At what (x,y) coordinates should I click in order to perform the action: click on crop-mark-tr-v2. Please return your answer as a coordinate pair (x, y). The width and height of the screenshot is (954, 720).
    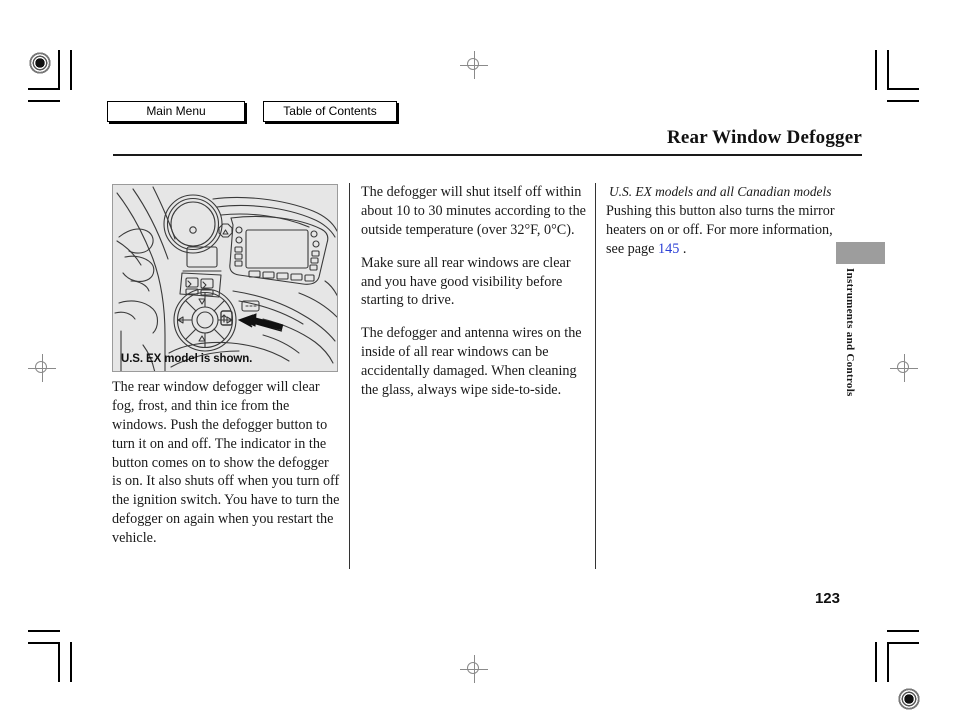
    Looking at the image, I should click on (888, 70).